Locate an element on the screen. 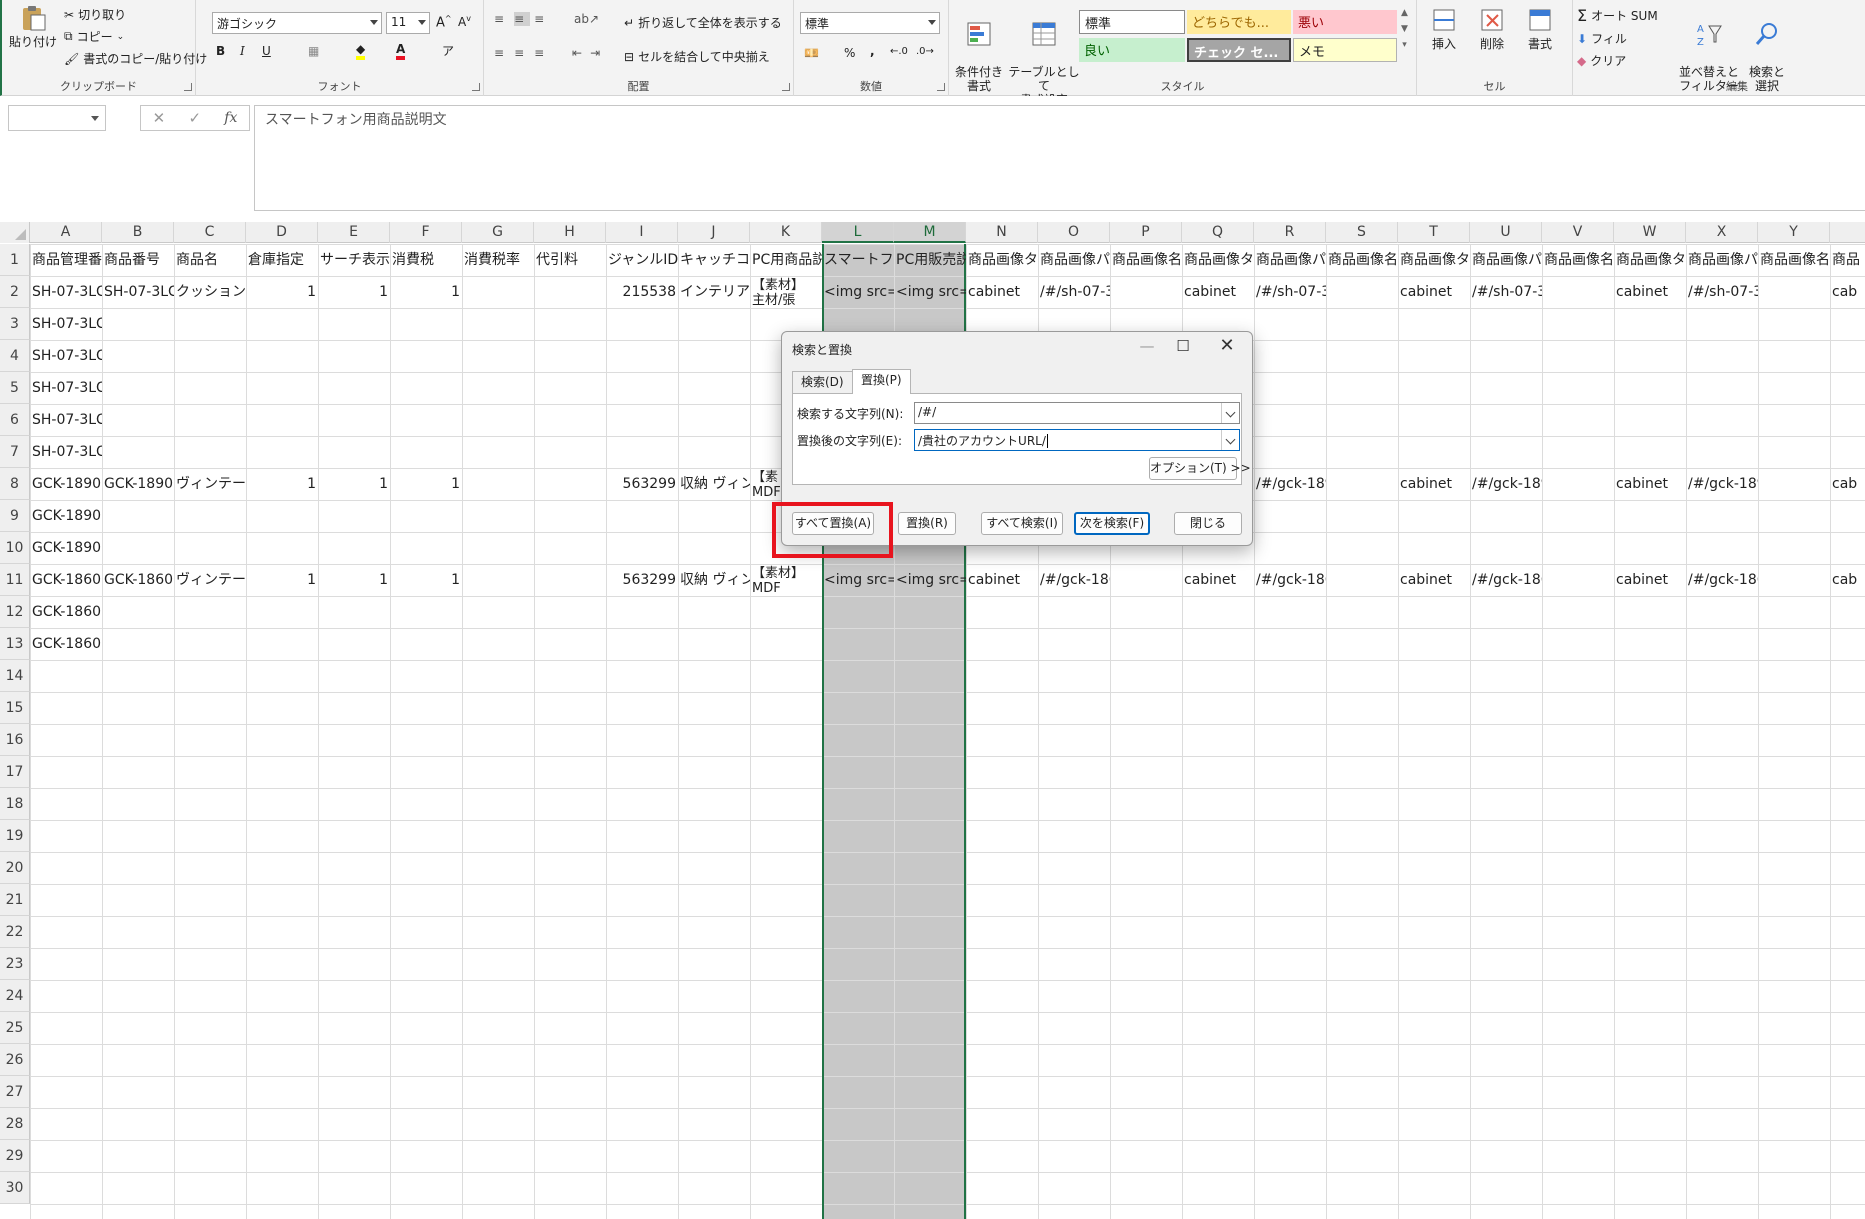  currency-button: 💴 is located at coordinates (811, 53).